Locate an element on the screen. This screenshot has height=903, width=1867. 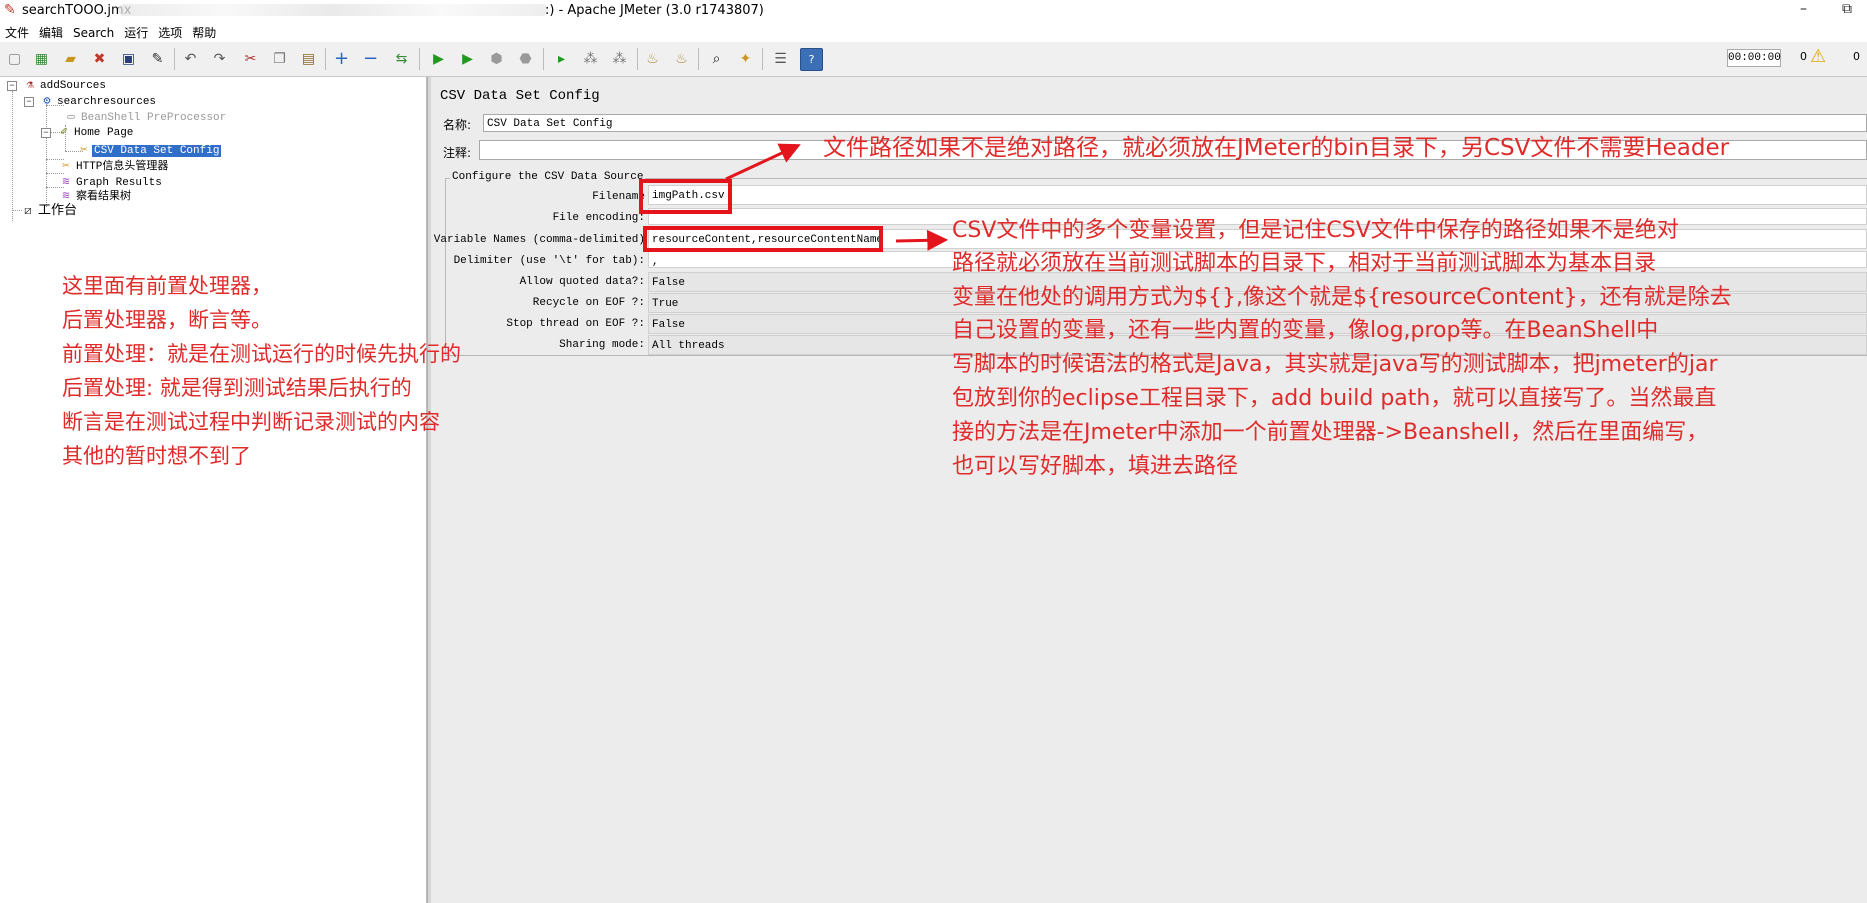
left-annotation-line: 其他的暂时想不到了 is located at coordinates (156, 456).